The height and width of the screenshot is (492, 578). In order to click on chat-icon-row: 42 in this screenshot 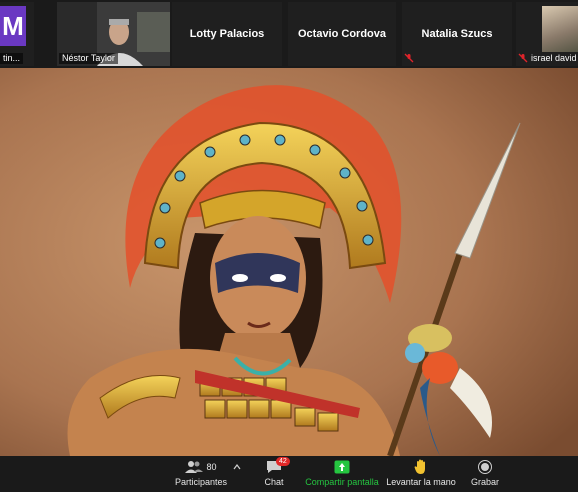, I will do `click(278, 466)`.